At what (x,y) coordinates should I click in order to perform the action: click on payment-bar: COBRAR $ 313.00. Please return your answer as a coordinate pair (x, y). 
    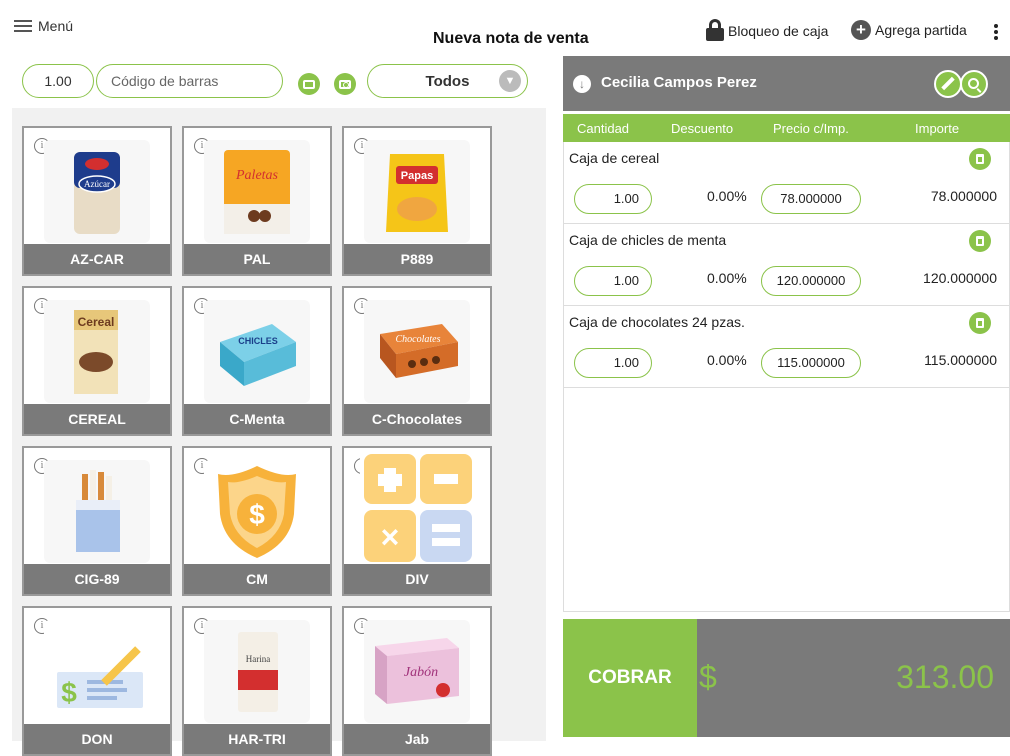
    Looking at the image, I should click on (786, 678).